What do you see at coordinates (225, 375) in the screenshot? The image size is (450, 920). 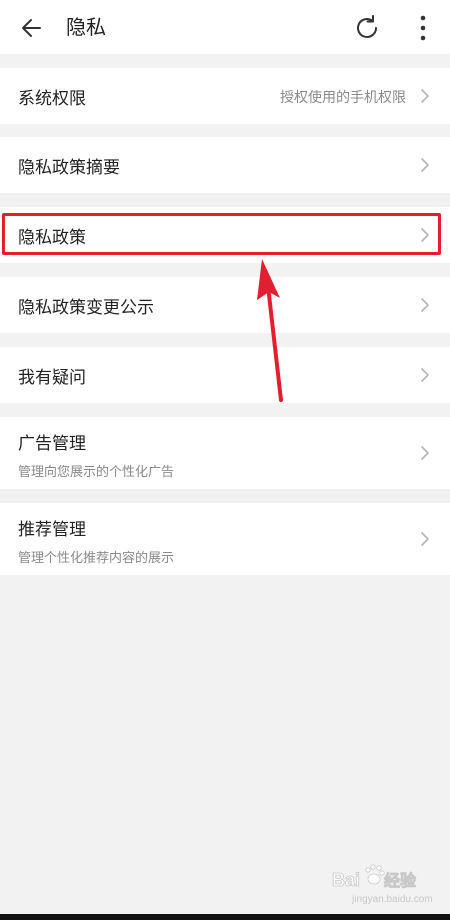 I see `list-item-questions: 我有疑问` at bounding box center [225, 375].